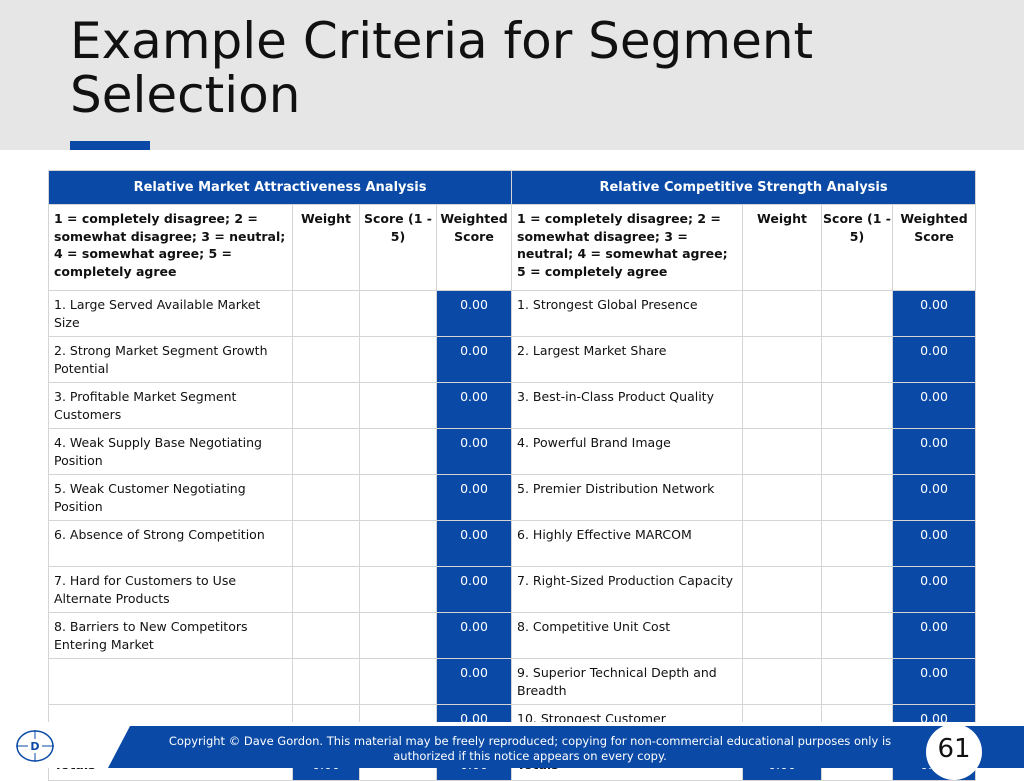  I want to click on weight-header-left: Weight, so click(326, 247).